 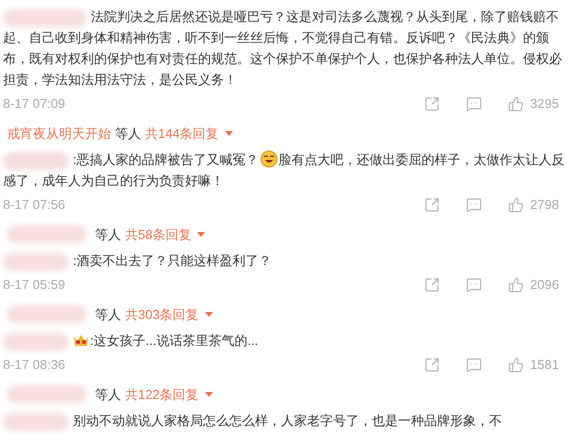 I want to click on grin-emoji-icon, so click(x=269, y=159).